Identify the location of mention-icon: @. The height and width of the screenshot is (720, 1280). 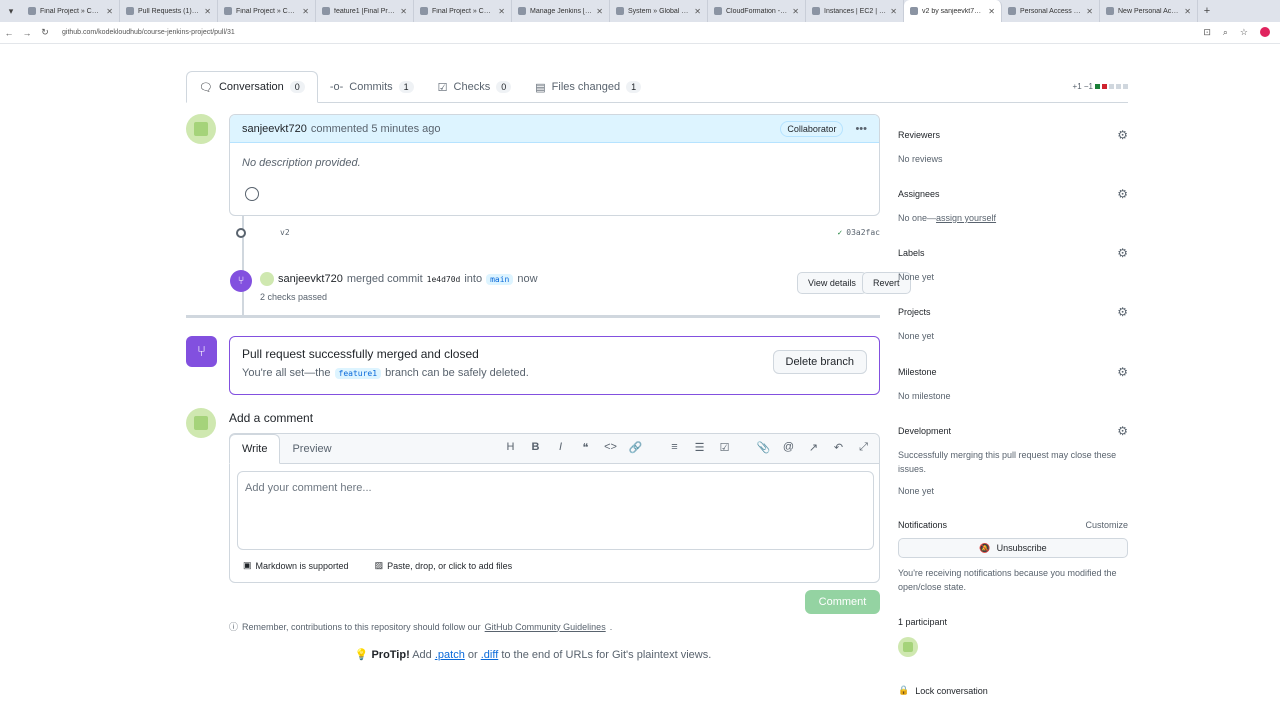
(788, 447).